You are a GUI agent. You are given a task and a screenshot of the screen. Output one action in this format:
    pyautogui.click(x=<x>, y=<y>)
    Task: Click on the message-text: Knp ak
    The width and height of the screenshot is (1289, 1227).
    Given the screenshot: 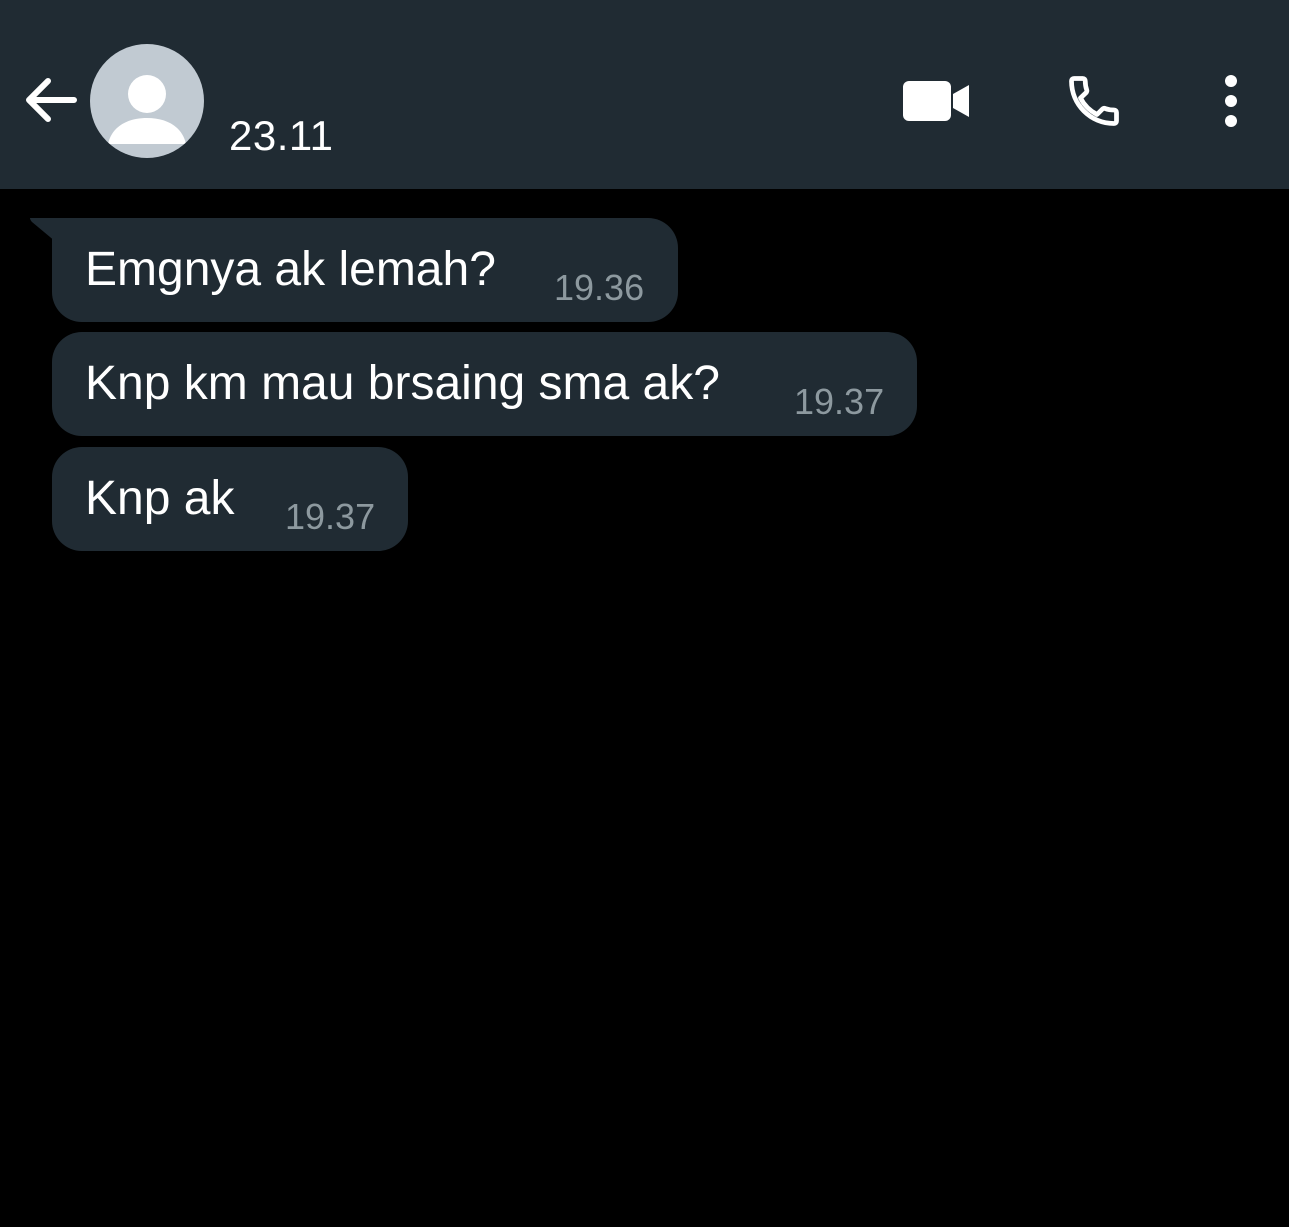 What is the action you would take?
    pyautogui.click(x=160, y=498)
    